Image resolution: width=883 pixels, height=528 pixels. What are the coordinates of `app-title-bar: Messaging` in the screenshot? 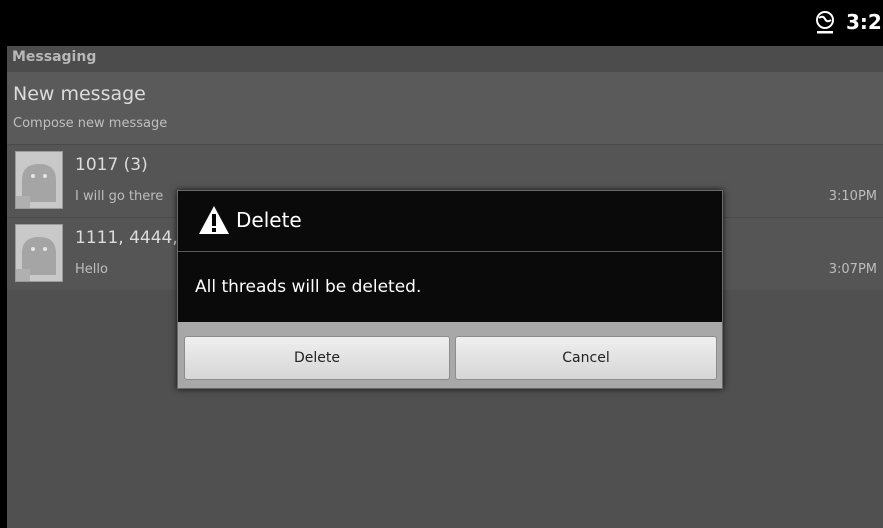 It's located at (445, 59).